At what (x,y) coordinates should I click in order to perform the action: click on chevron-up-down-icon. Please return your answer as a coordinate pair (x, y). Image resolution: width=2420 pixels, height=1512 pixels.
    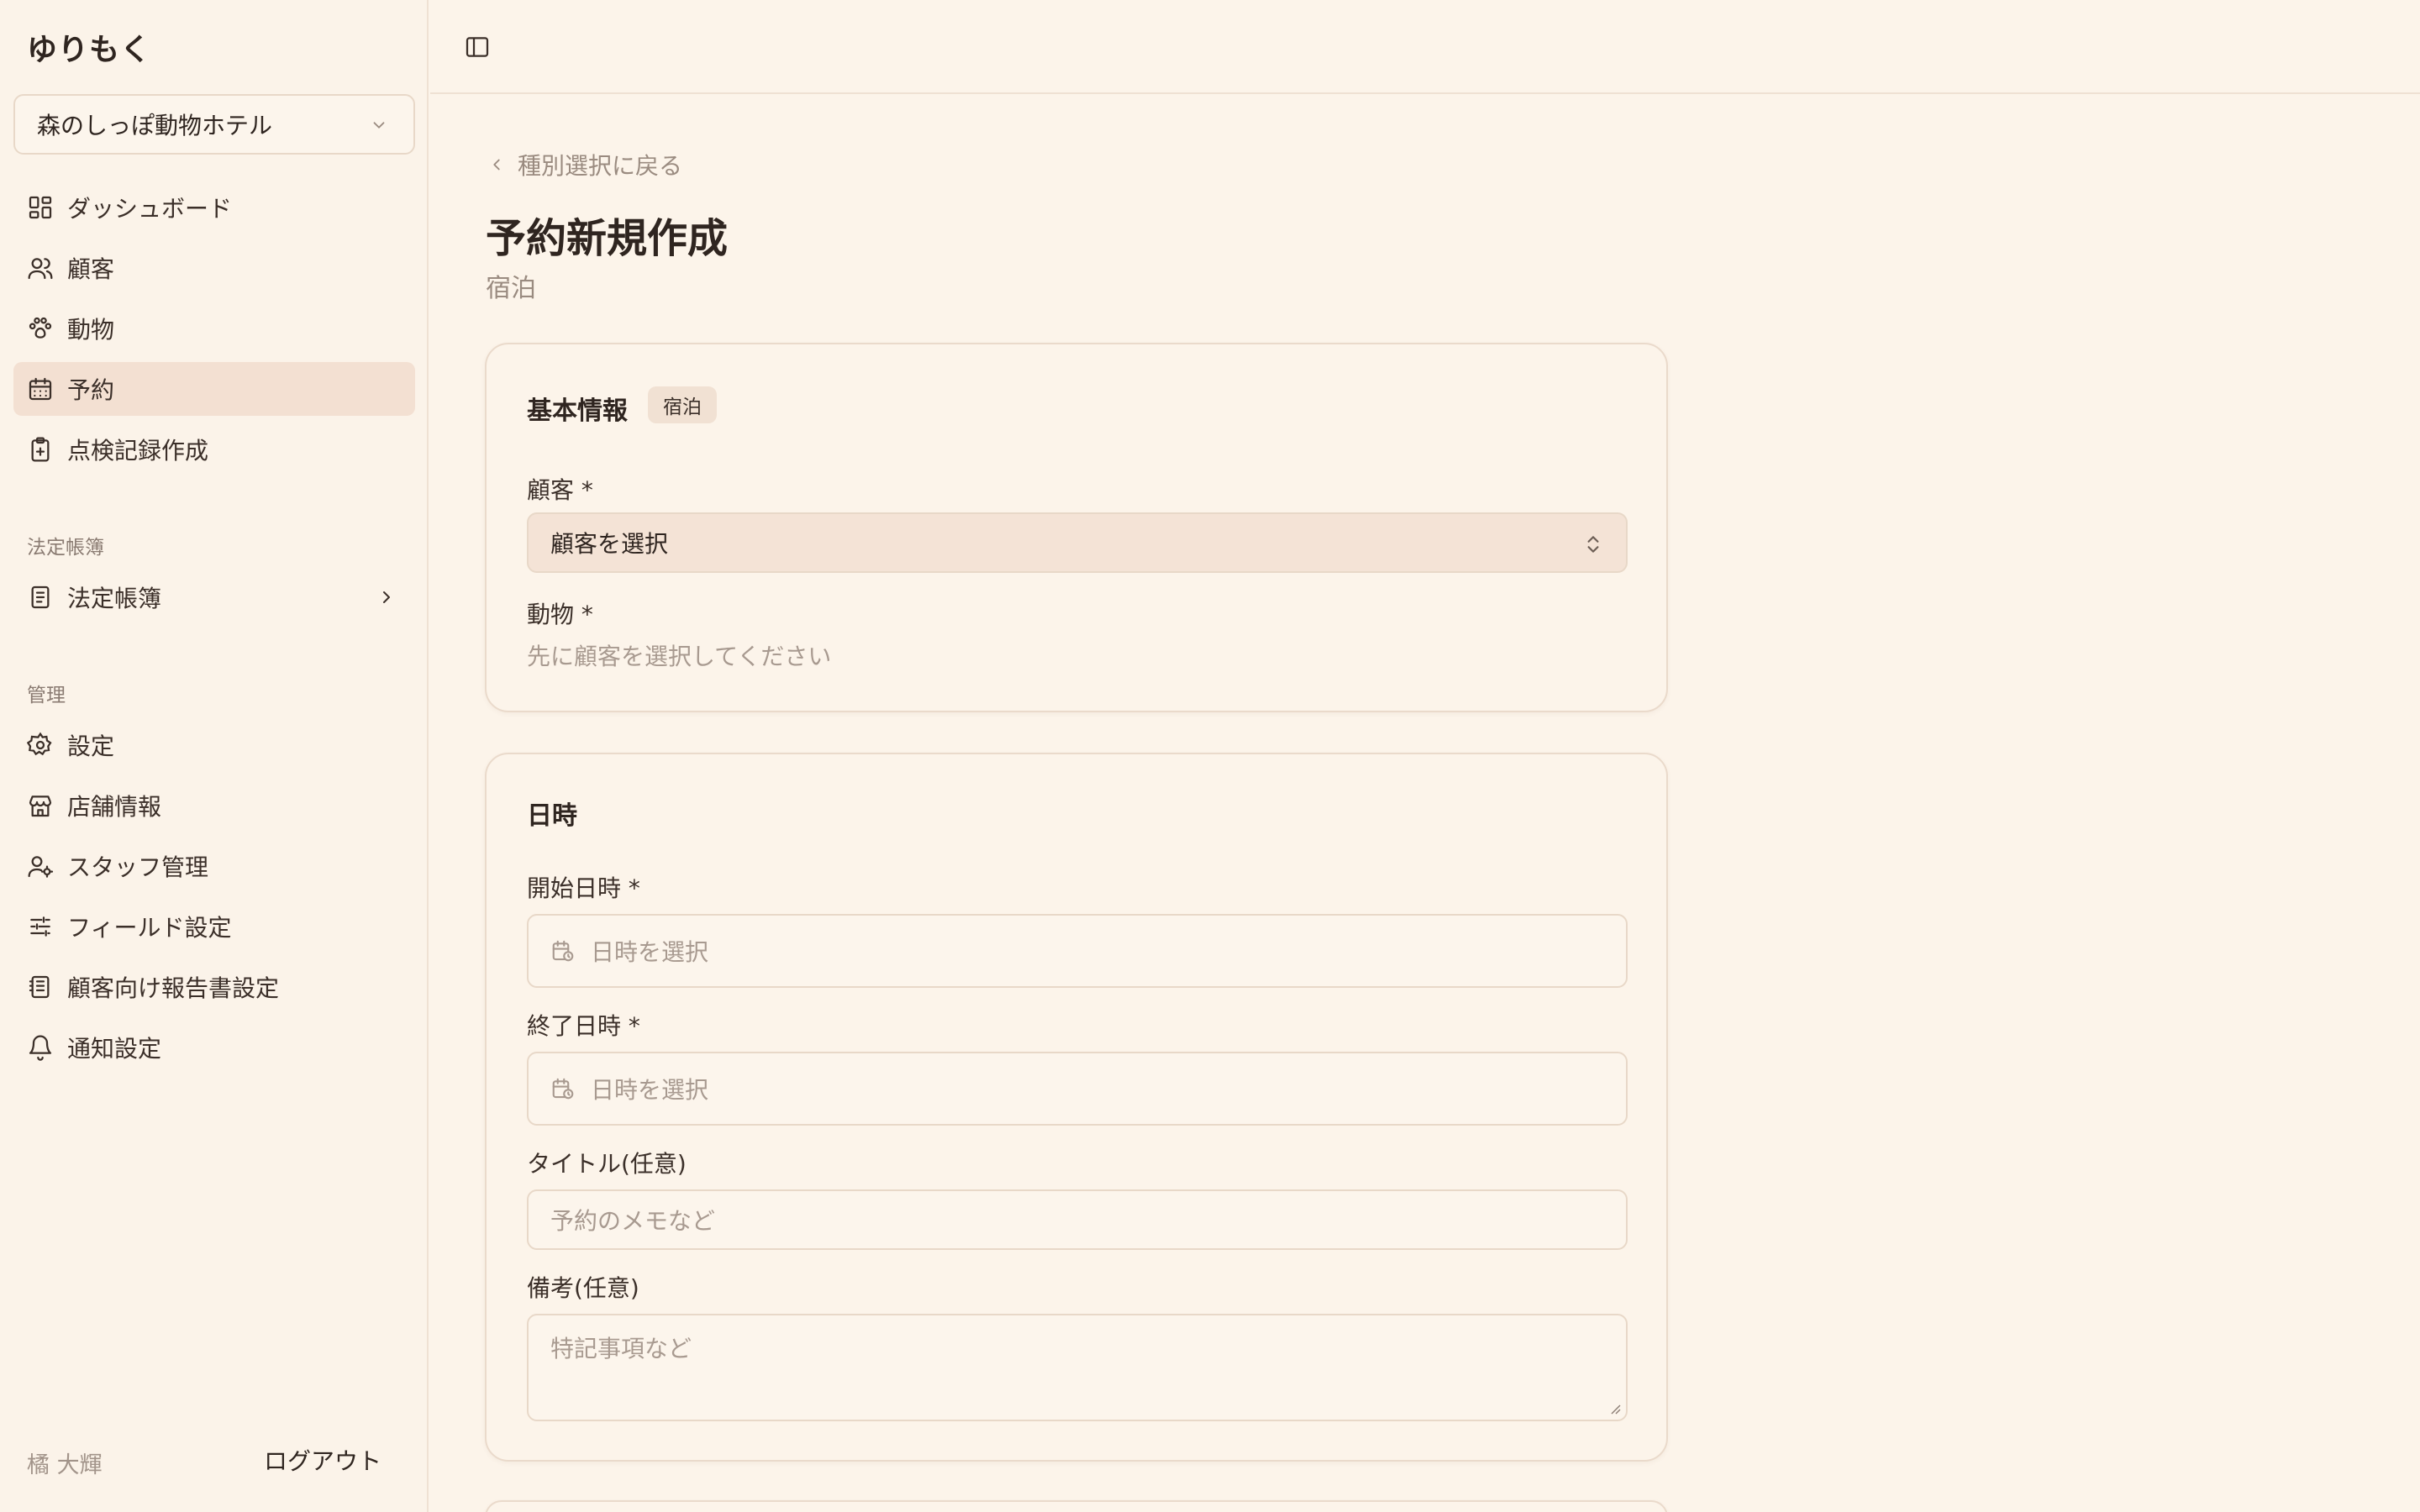
    Looking at the image, I should click on (1593, 544).